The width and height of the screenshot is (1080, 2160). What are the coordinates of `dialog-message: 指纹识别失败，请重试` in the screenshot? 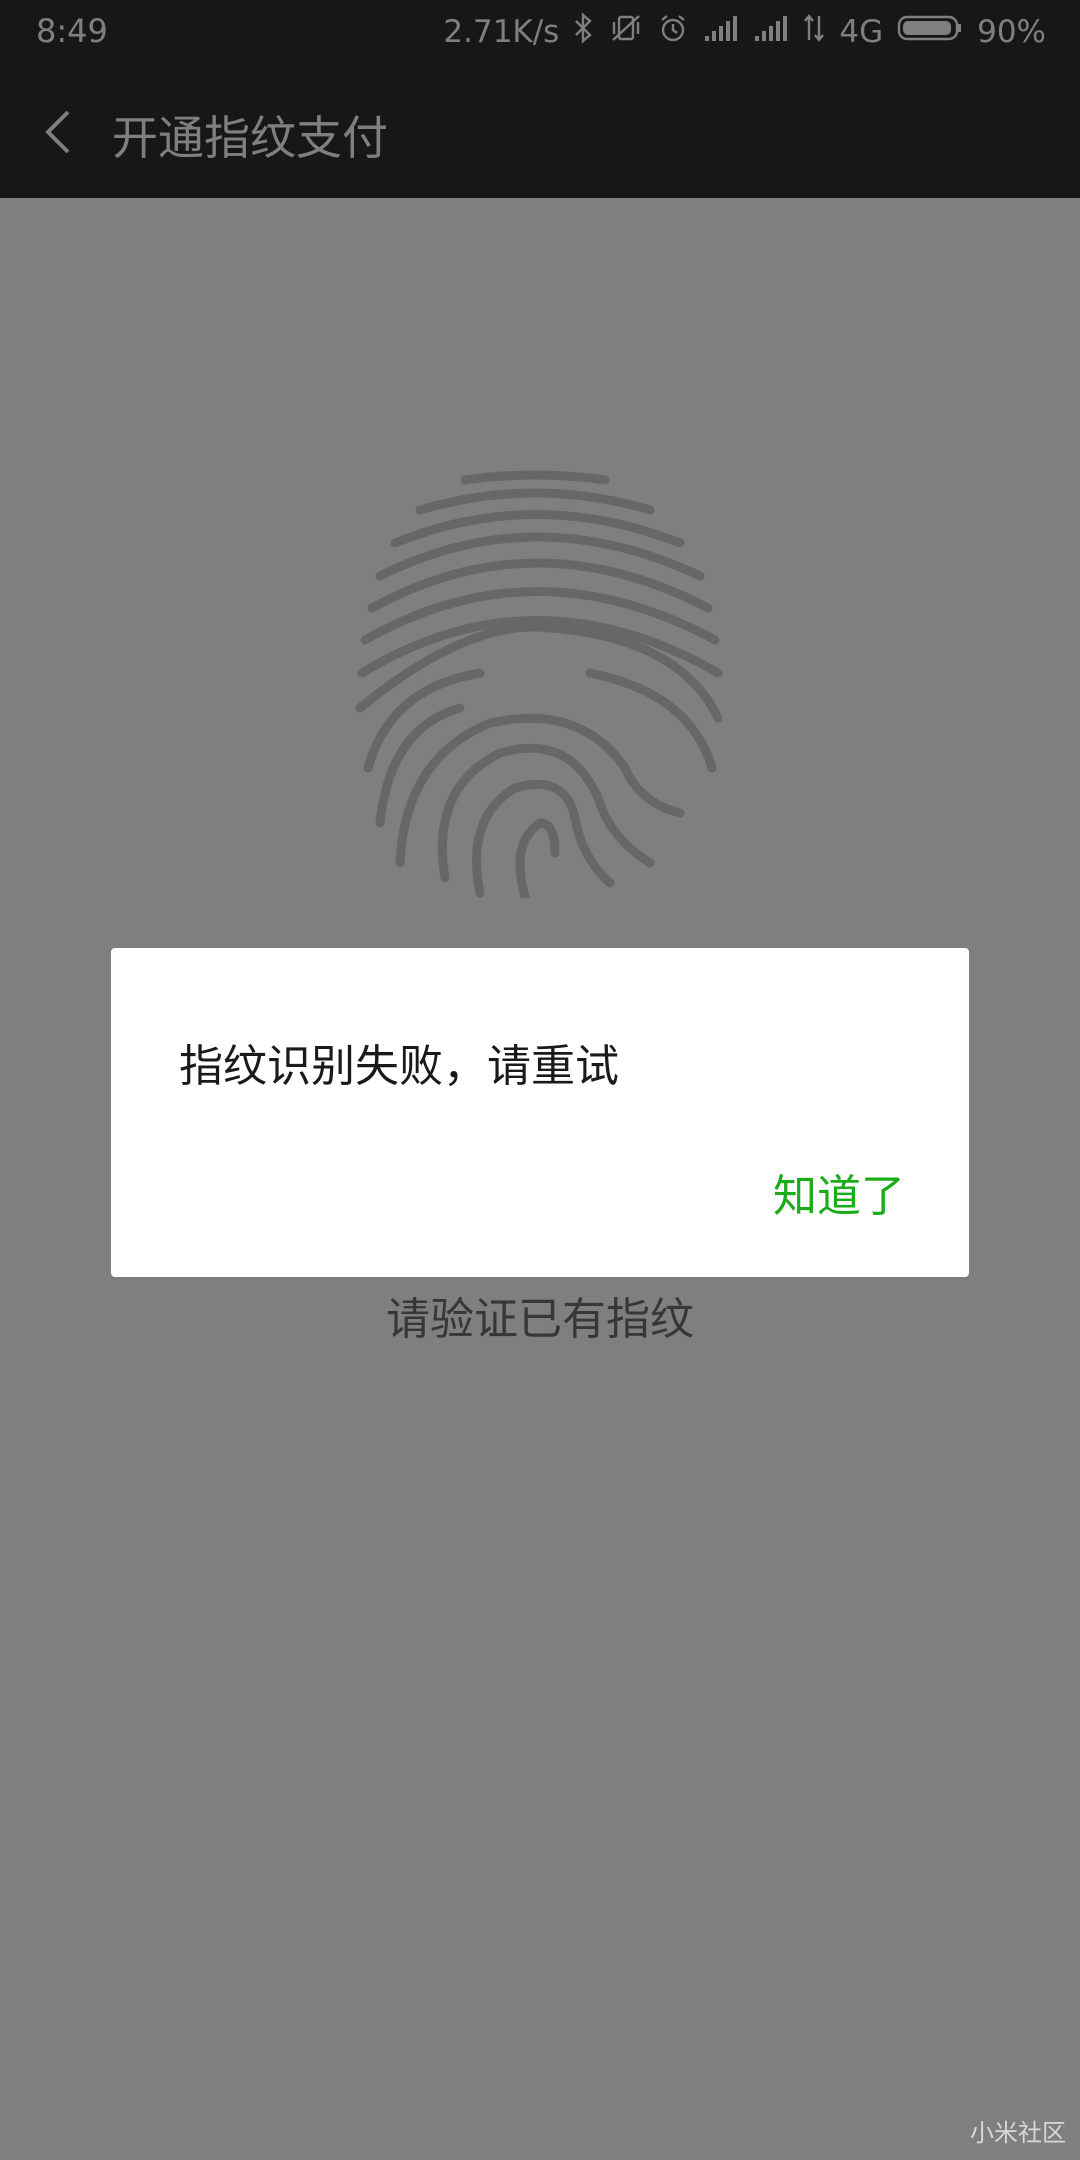 It's located at (399, 1066).